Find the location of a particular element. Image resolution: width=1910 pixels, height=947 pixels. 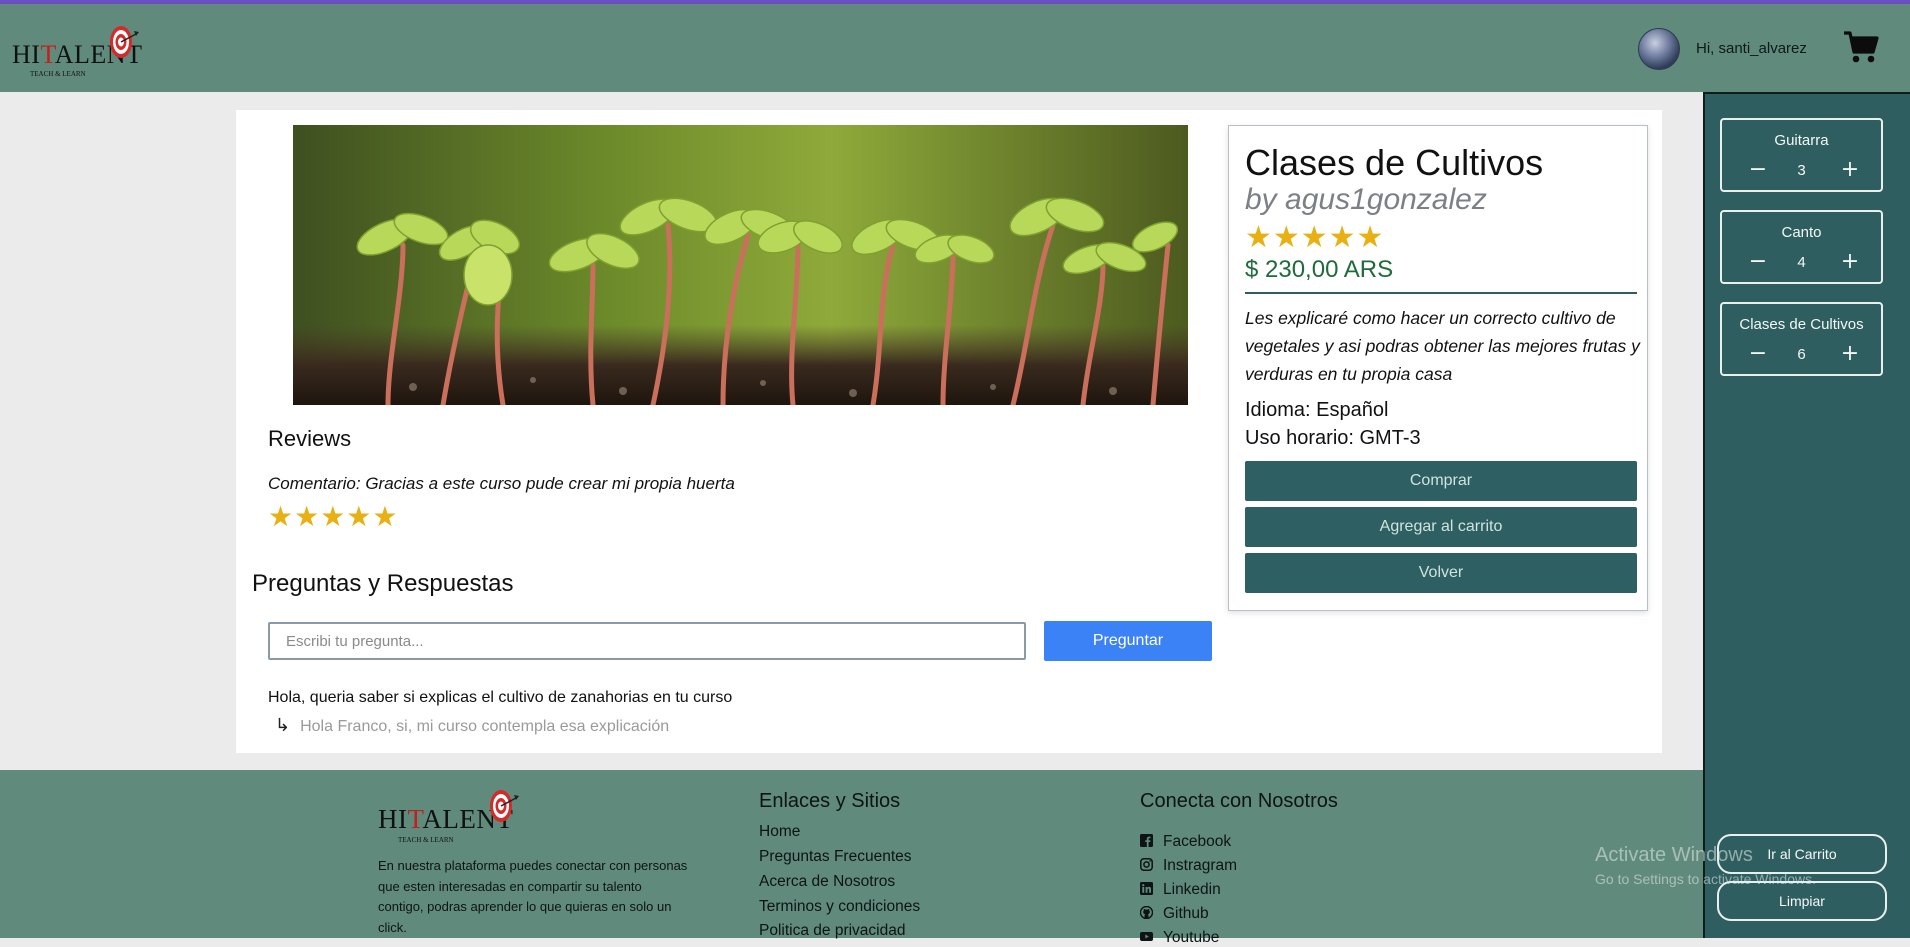

course-rating-stars: ★★★★★ is located at coordinates (1315, 237).